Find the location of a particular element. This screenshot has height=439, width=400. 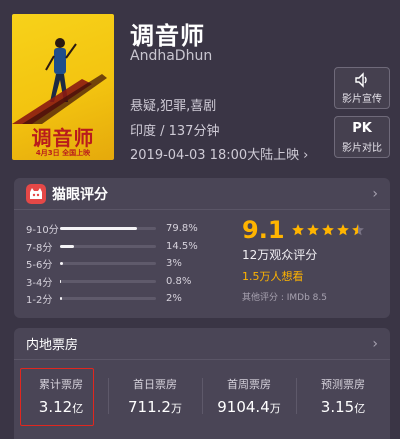

box-office-first-week: 首周票房 9104.4万 is located at coordinates (249, 396).